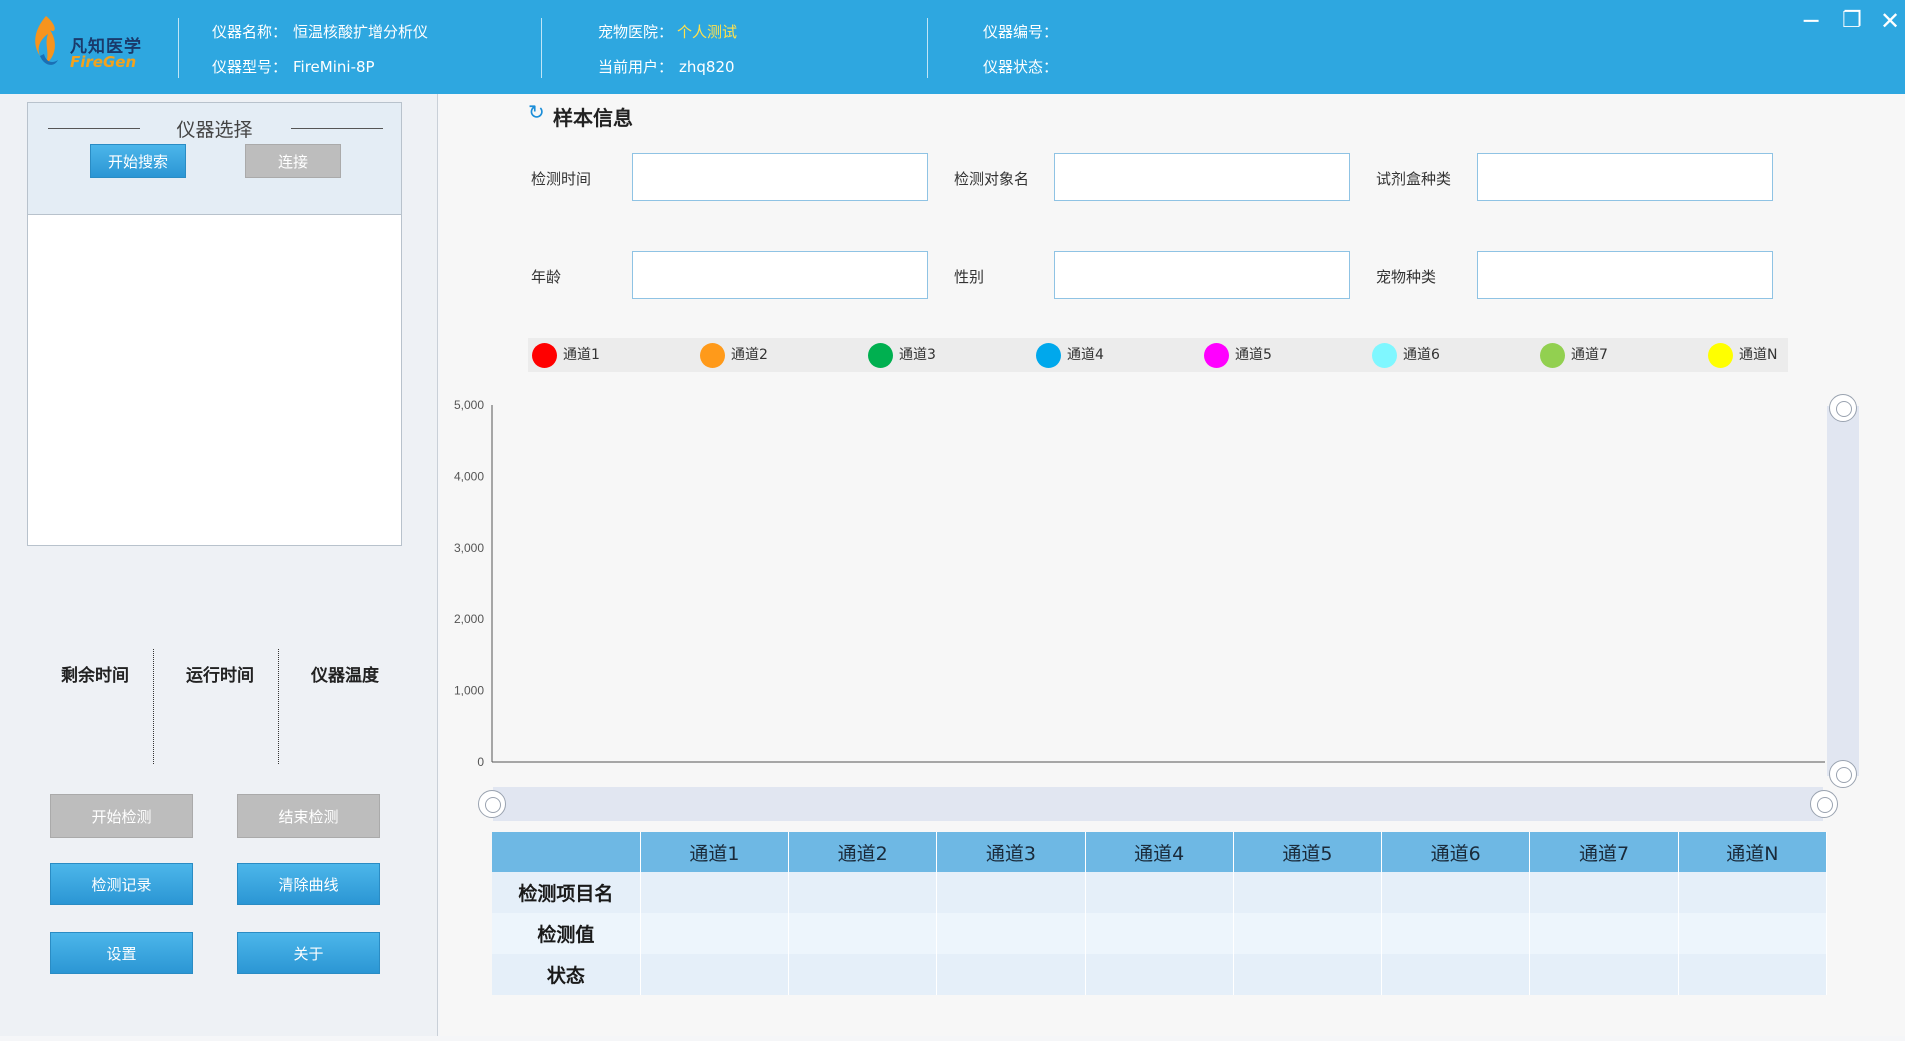 This screenshot has height=1041, width=1905. Describe the element at coordinates (138, 161) in the screenshot. I see `start-search-button: 开始搜索` at that location.